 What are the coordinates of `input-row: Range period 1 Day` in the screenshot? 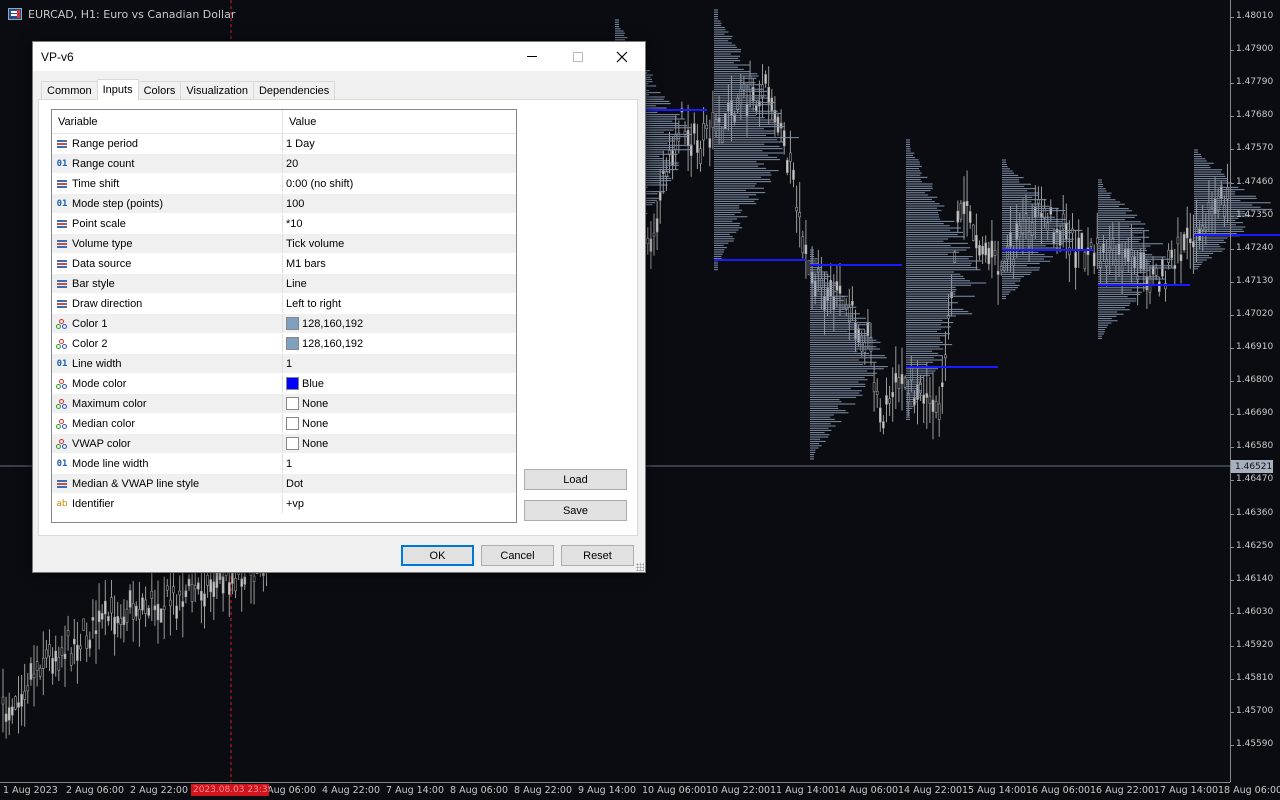 It's located at (284, 144).